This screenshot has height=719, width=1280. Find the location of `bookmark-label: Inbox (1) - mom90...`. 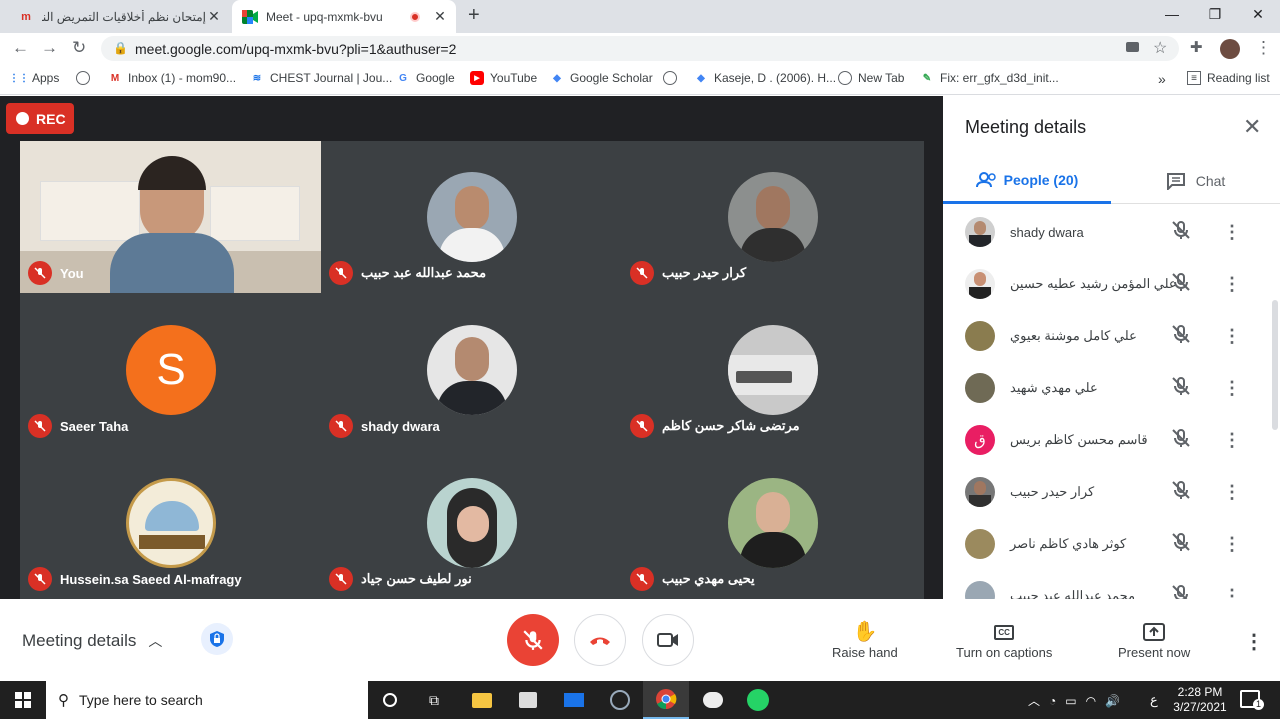

bookmark-label: Inbox (1) - mom90... is located at coordinates (182, 78).